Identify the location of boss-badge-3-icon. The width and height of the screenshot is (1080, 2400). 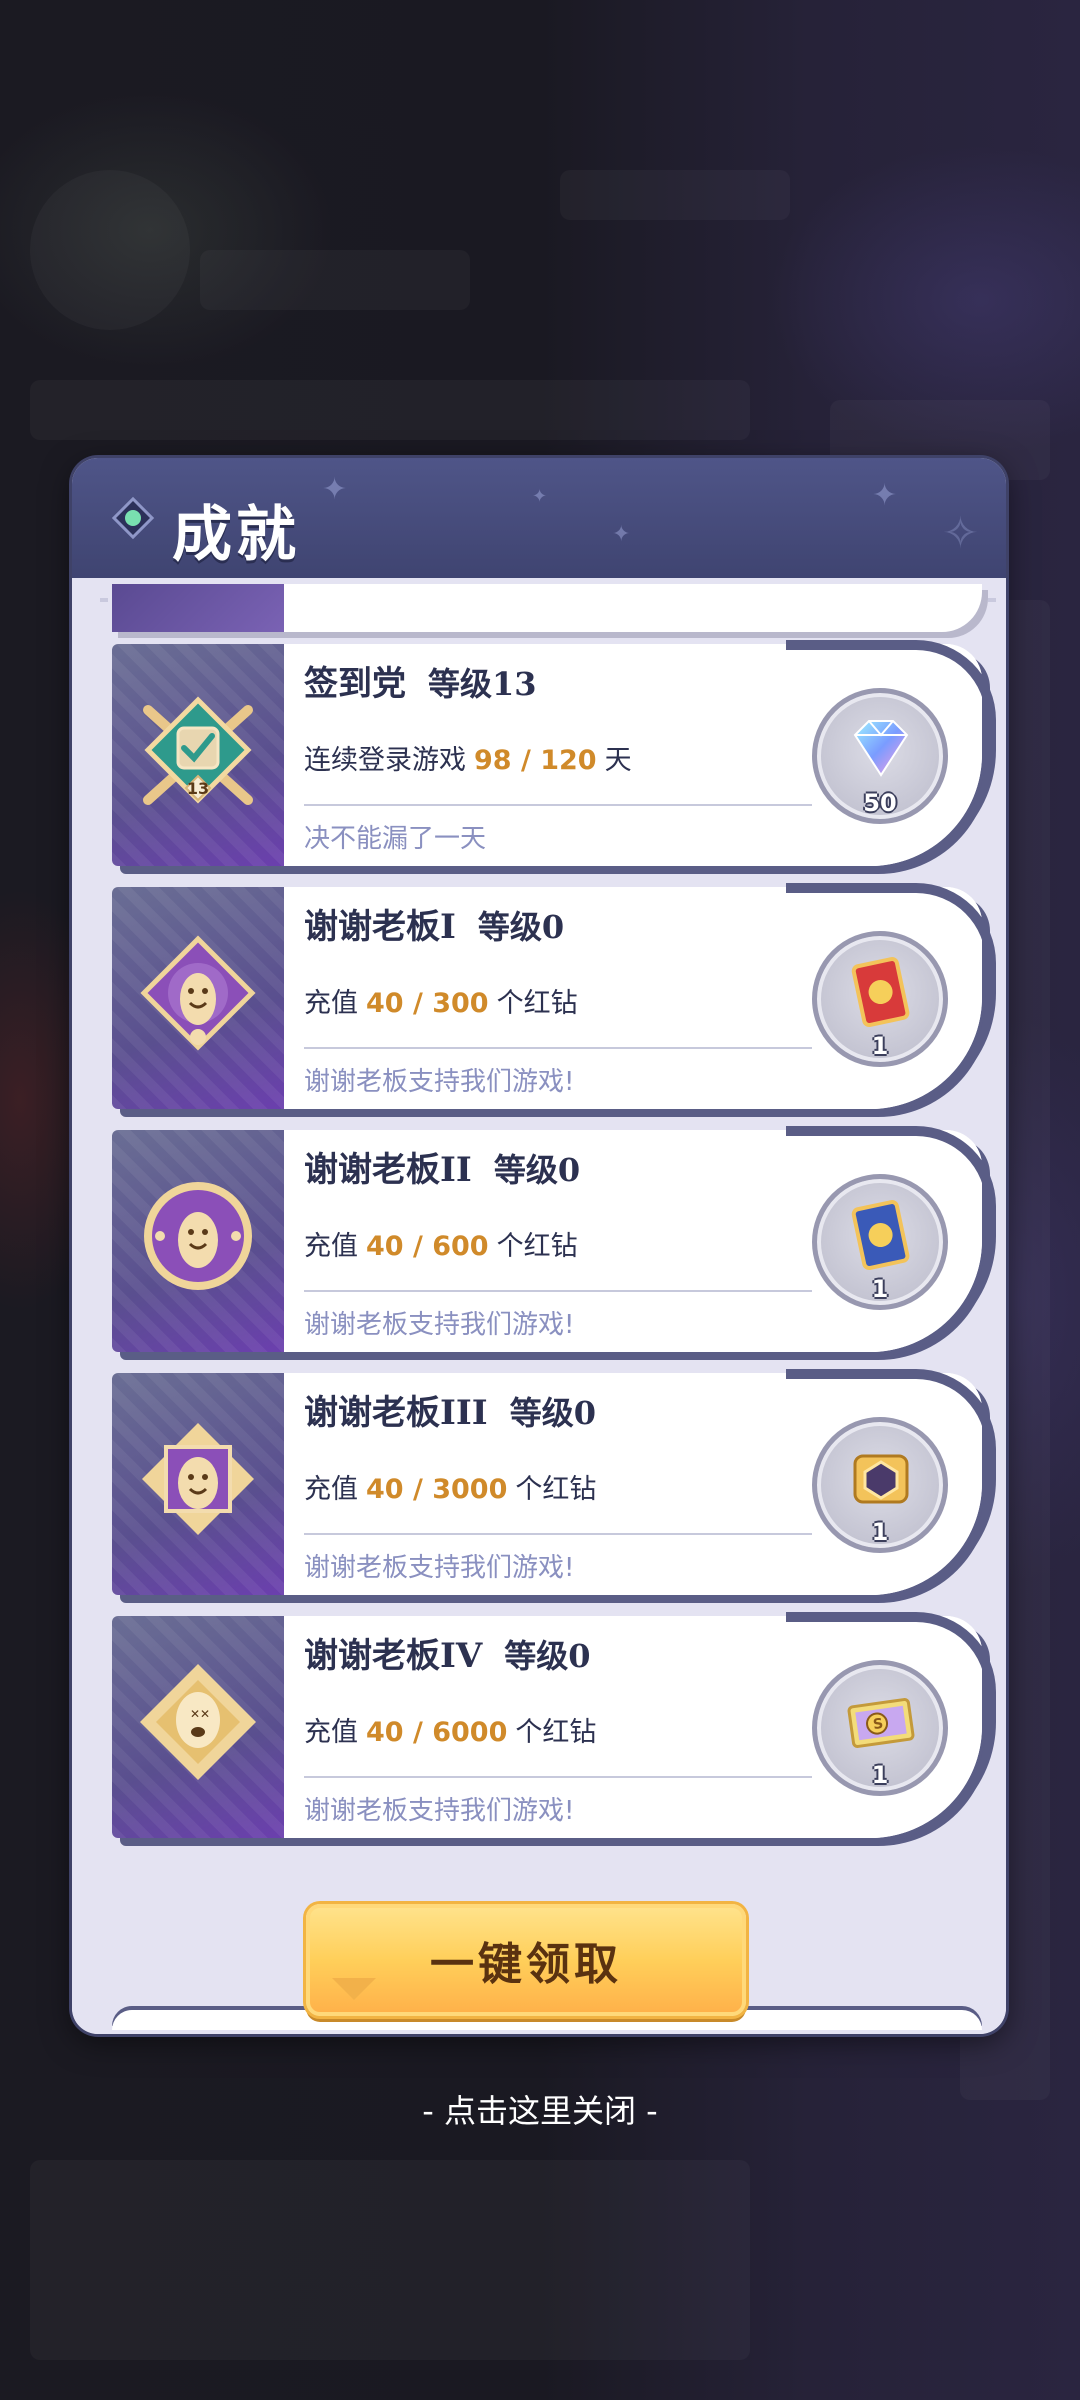
(198, 1479).